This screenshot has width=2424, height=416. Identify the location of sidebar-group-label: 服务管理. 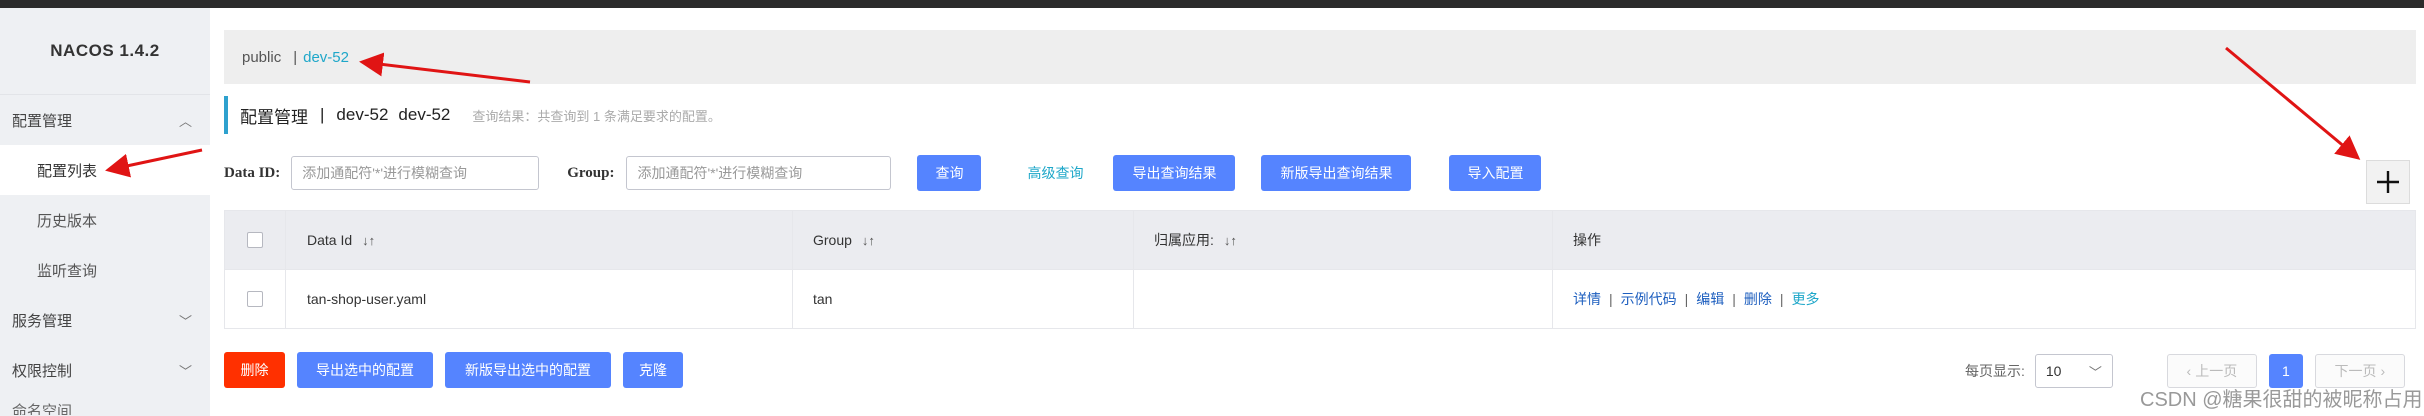
(42, 321).